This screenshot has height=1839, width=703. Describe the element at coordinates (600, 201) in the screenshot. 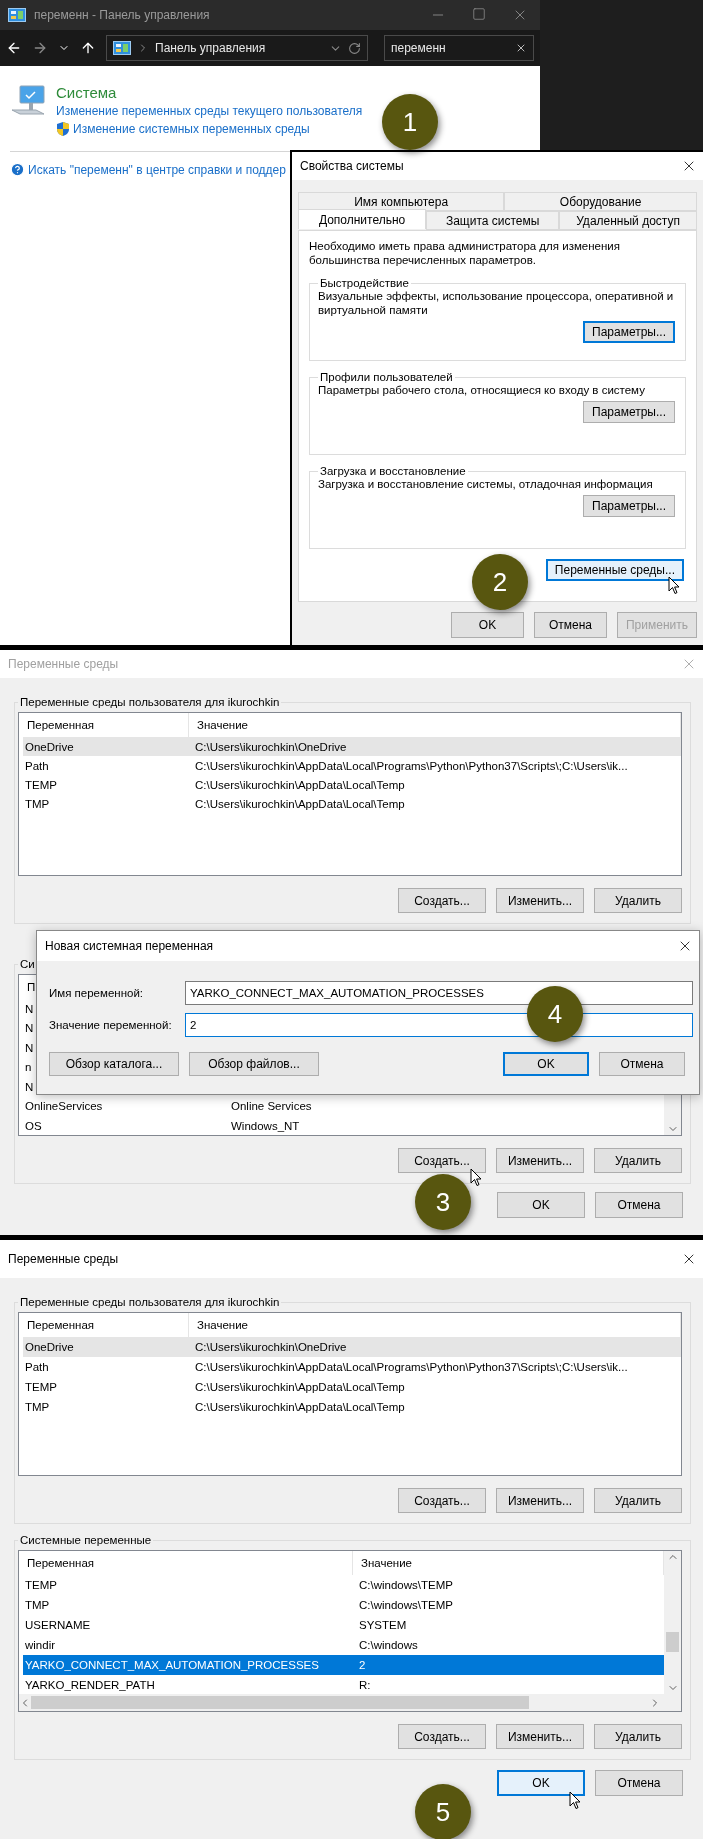

I see `tab: Оборудование` at that location.